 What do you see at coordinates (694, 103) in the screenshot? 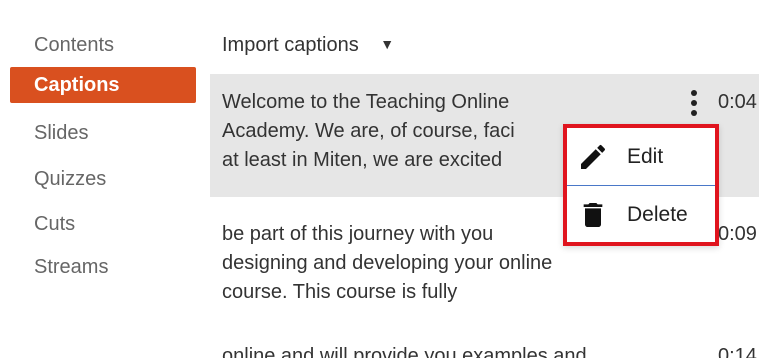
I see `more-options-icon` at bounding box center [694, 103].